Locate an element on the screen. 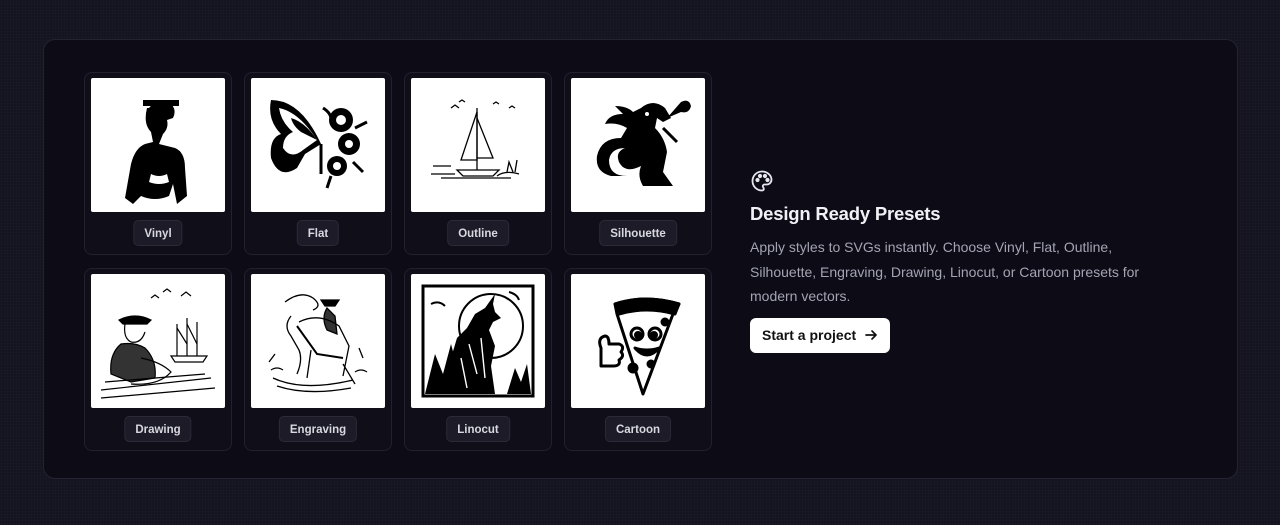 The image size is (1280, 525). preset-card-silhouette: Silhouette is located at coordinates (638, 163).